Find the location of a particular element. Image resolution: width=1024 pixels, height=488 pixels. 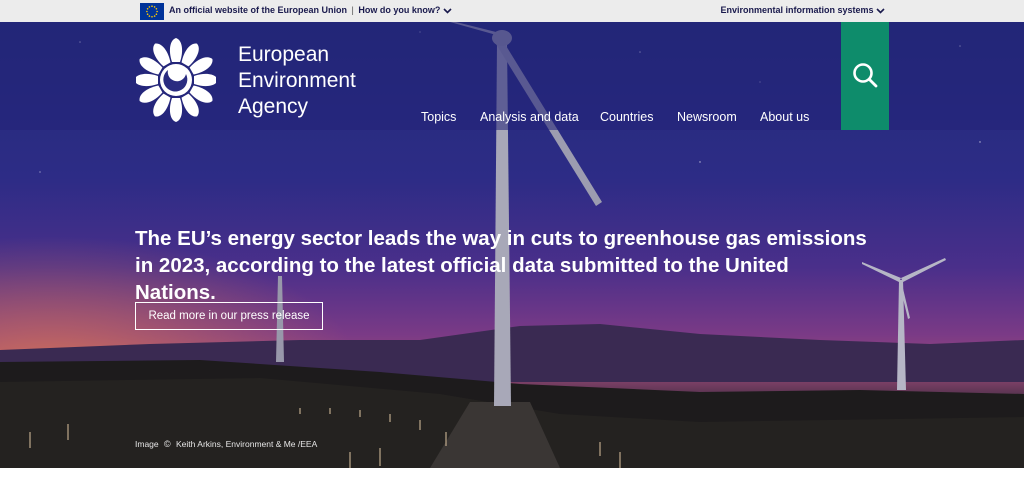

search-button is located at coordinates (865, 76).